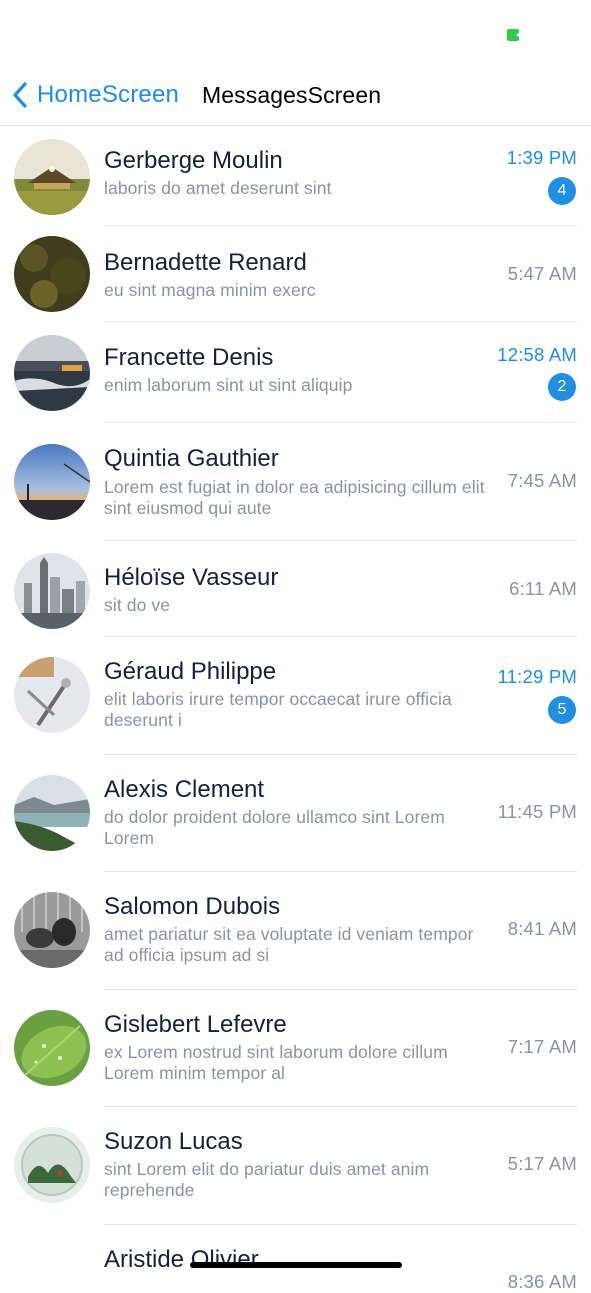 Image resolution: width=591 pixels, height=1293 pixels. I want to click on navigation-bar: HomeScreen MessagesScreen, so click(295, 93).